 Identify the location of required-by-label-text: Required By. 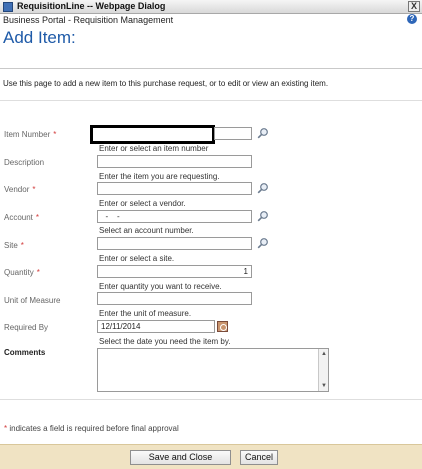
(26, 327).